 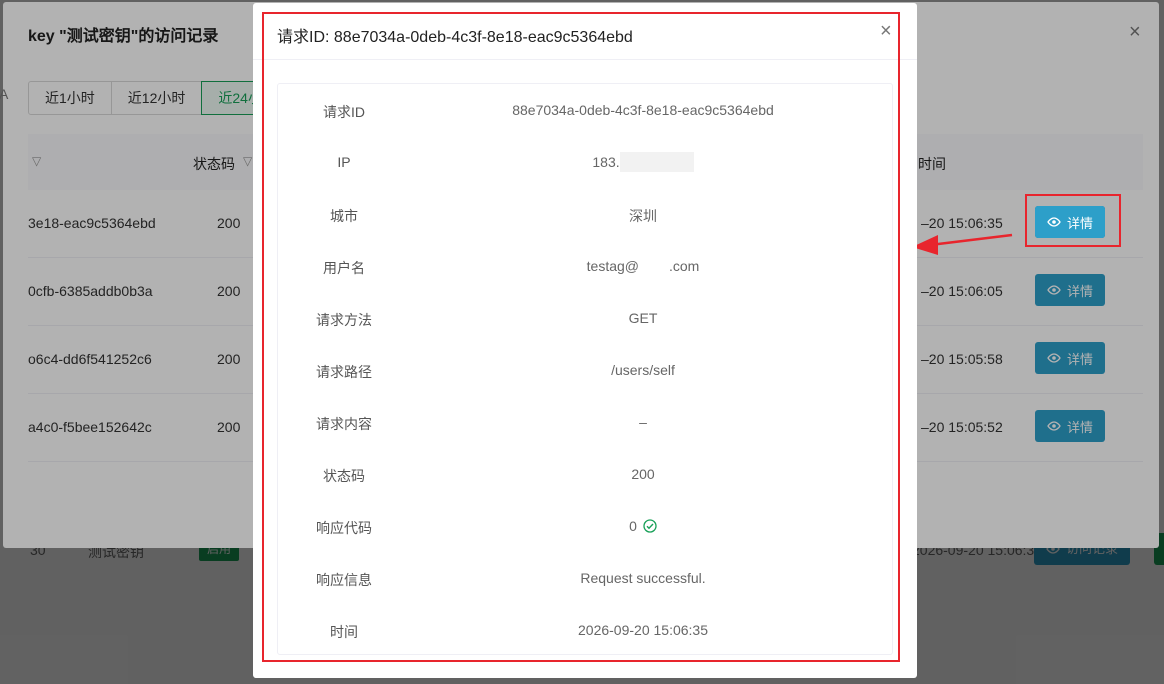 I want to click on details-button-highlighted: 详情, so click(x=1070, y=222).